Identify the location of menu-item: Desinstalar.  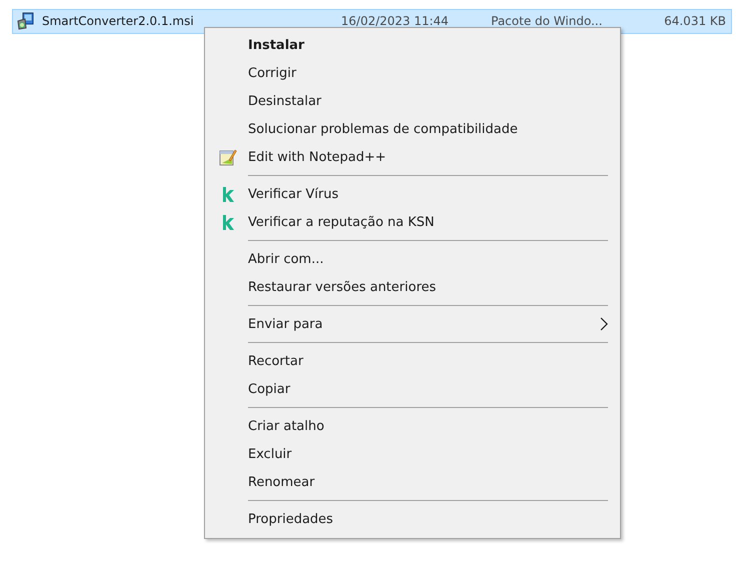
(412, 101).